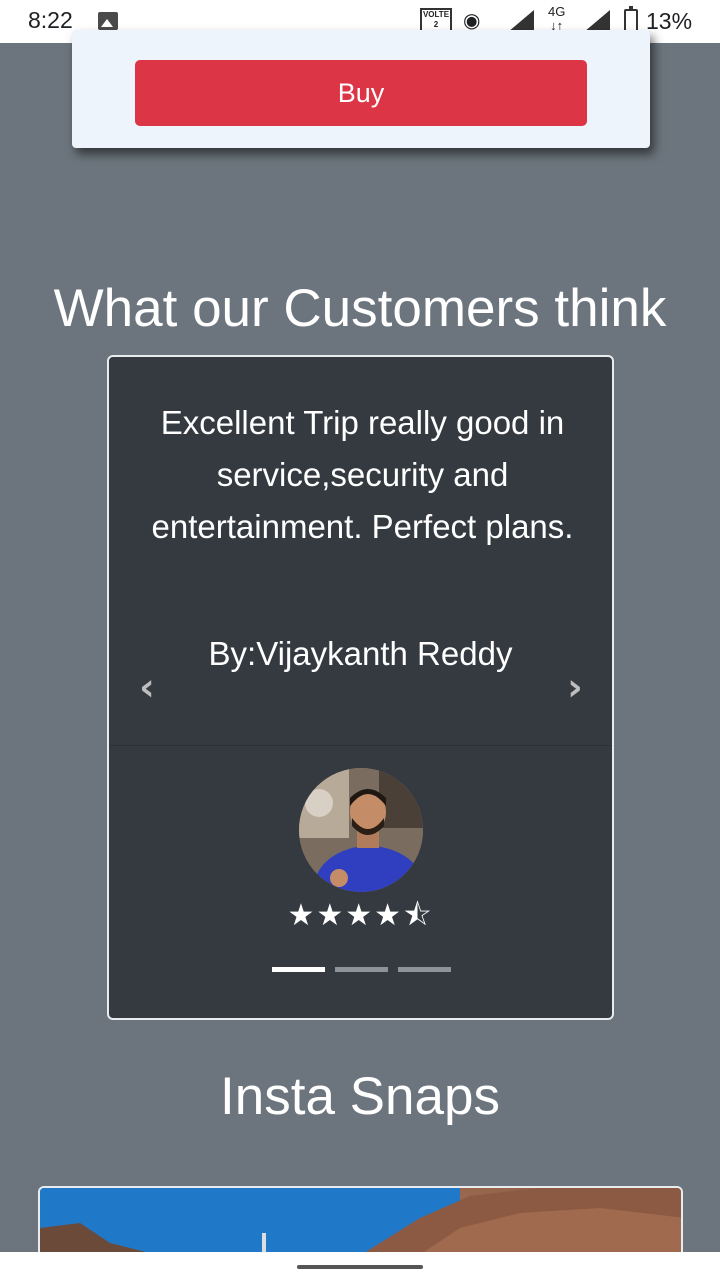 The height and width of the screenshot is (1280, 720). Describe the element at coordinates (436, 14) in the screenshot. I see `volte-label: VOLTE` at that location.